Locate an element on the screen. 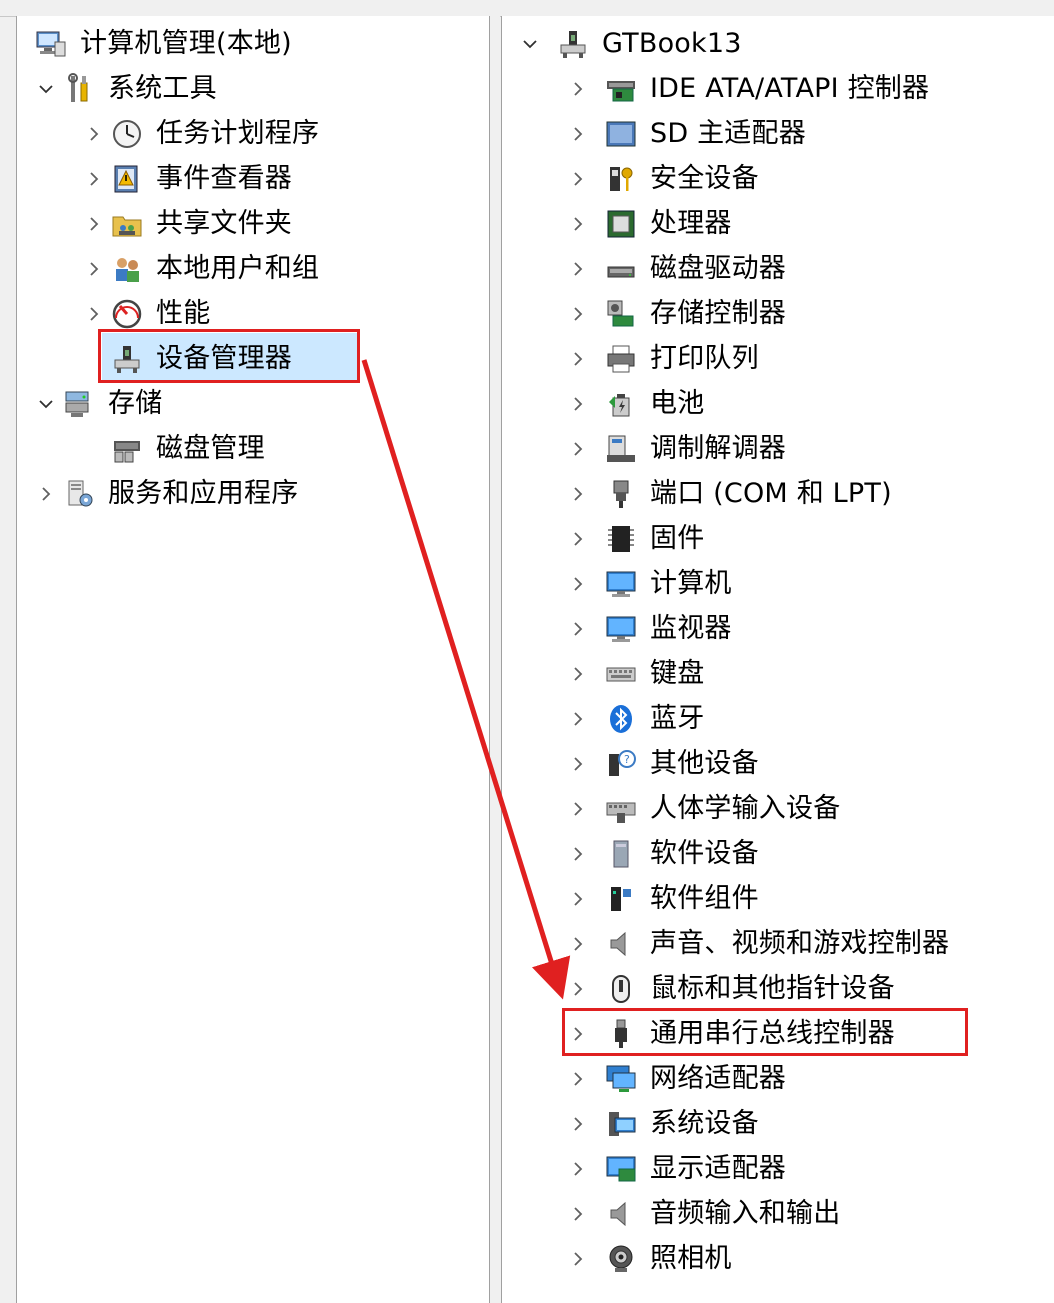 The height and width of the screenshot is (1303, 1054). annotation-arrow is located at coordinates (466, 679).